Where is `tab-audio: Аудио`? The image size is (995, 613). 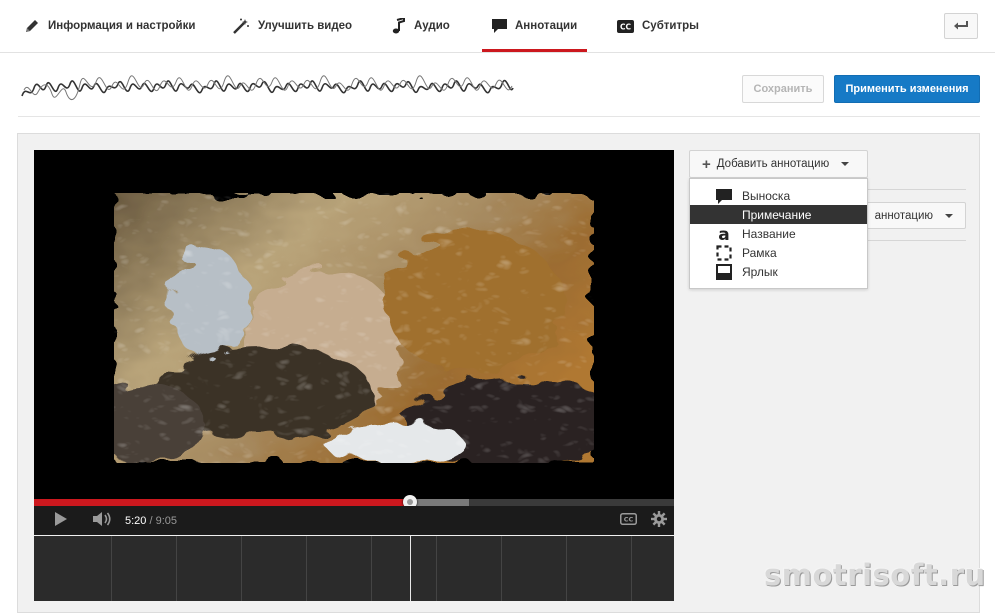
tab-audio: Аудио is located at coordinates (421, 26).